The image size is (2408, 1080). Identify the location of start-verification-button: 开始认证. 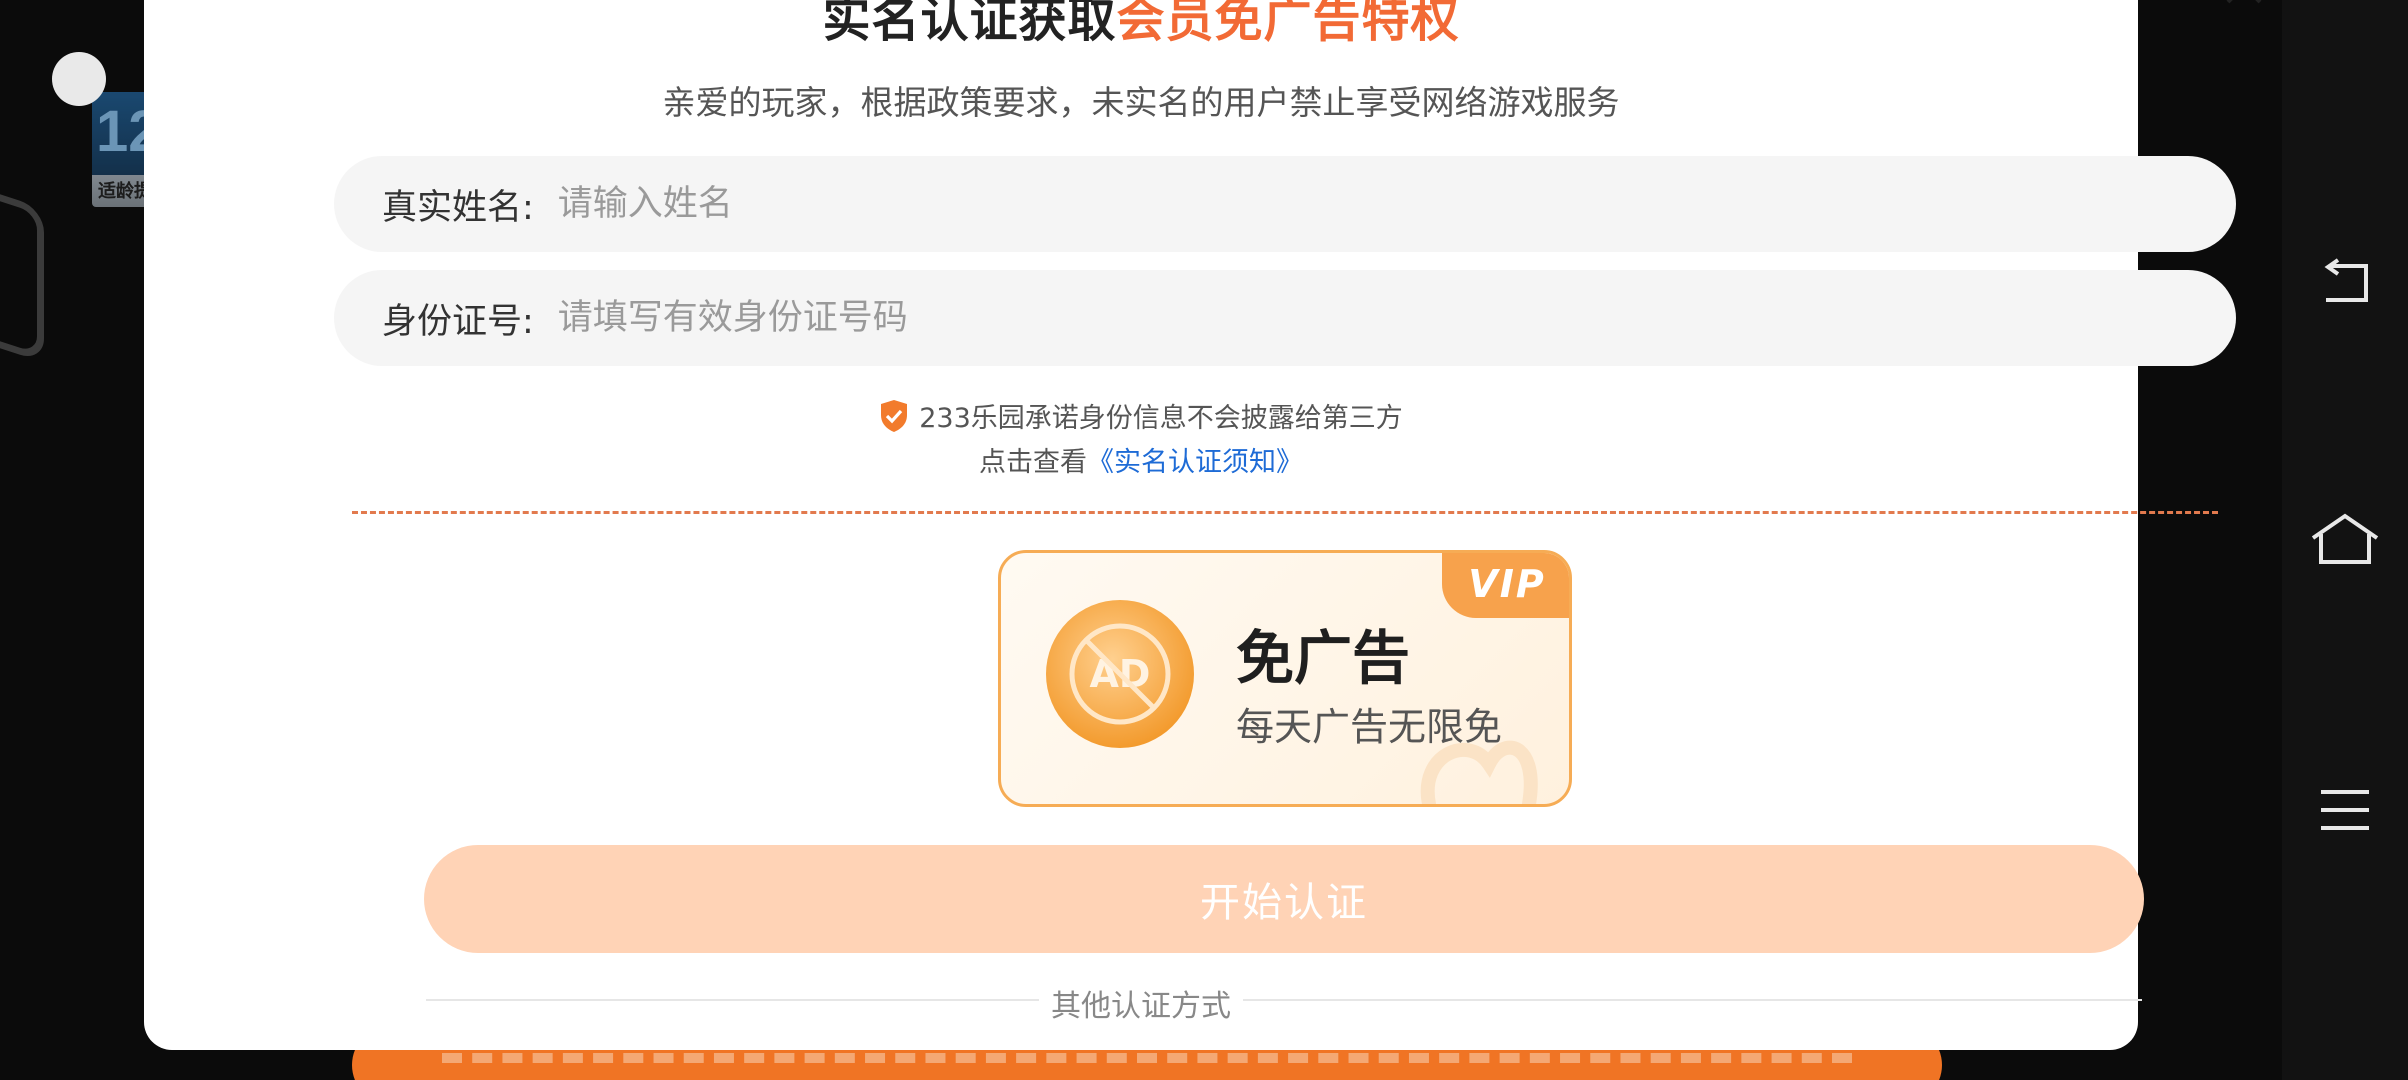
(1284, 899).